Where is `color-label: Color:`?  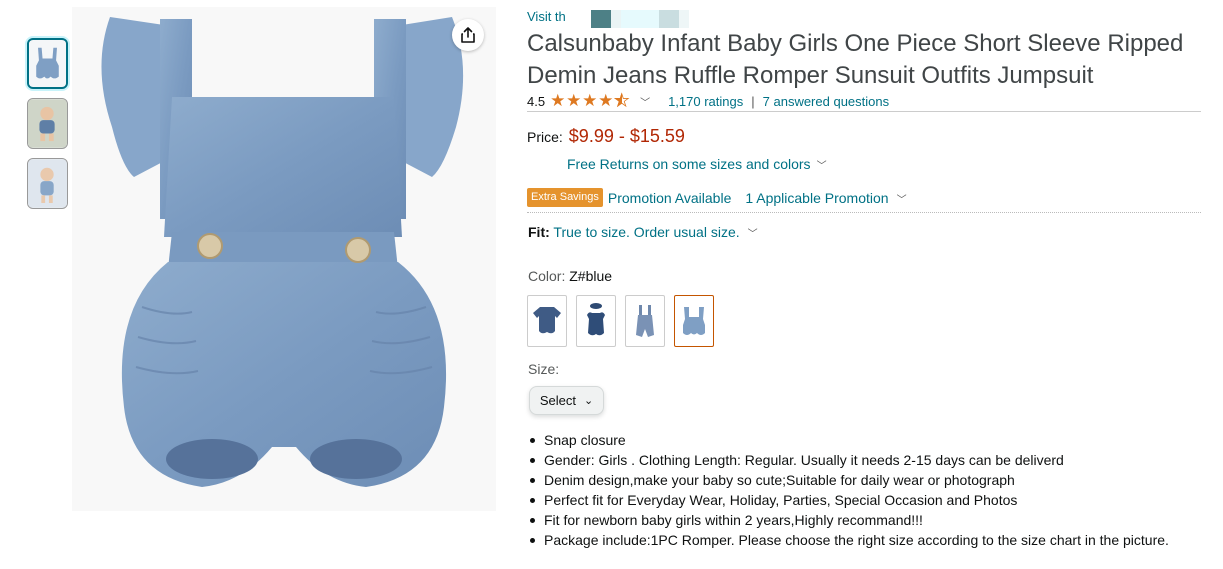 color-label: Color: is located at coordinates (547, 276).